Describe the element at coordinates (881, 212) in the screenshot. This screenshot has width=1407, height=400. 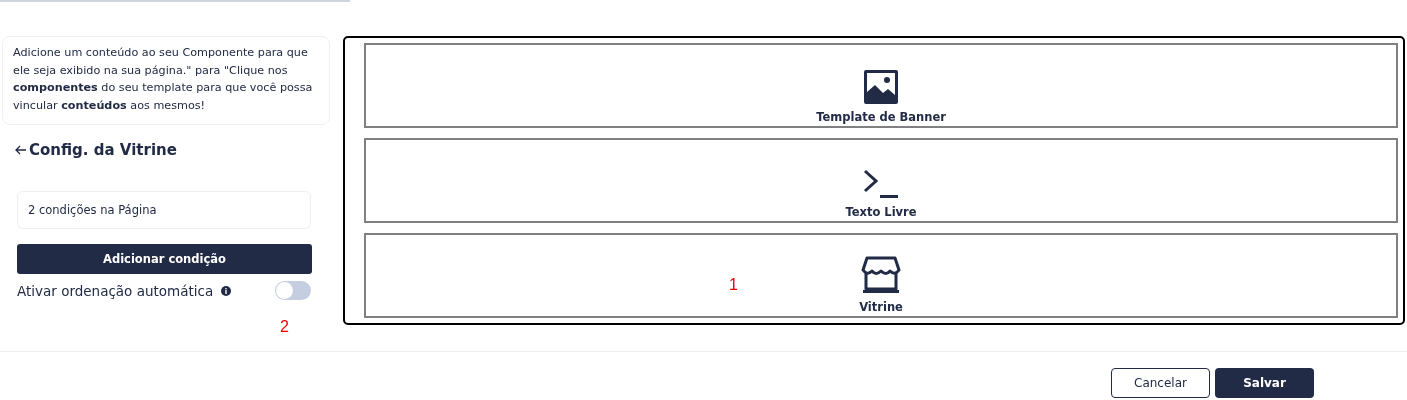
I see `component-label: Texto Livre` at that location.